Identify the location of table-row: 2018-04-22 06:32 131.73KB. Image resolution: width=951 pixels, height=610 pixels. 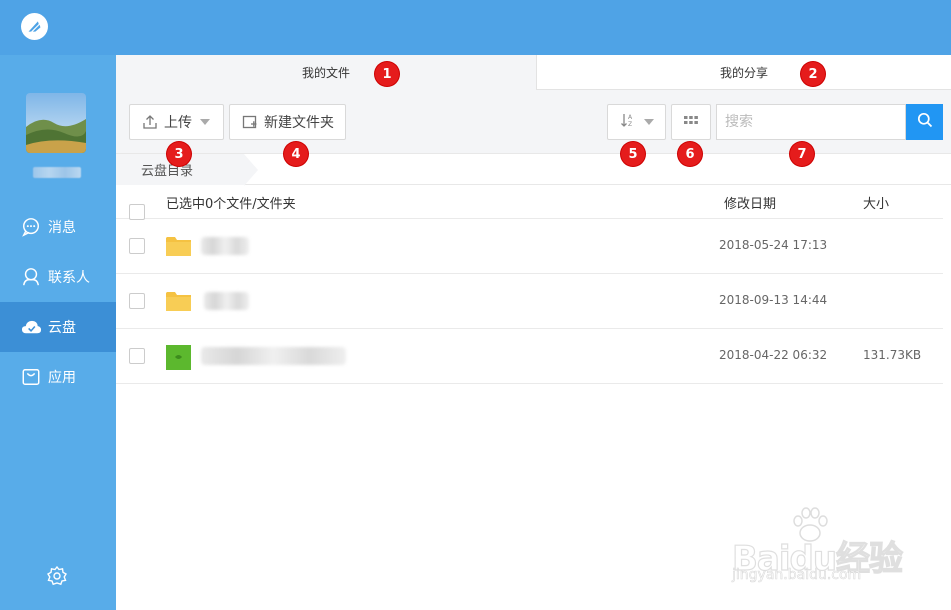
(529, 356).